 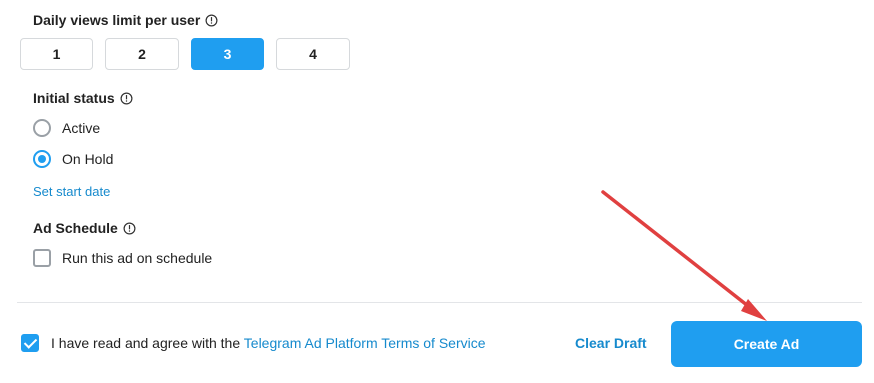 What do you see at coordinates (56, 54) in the screenshot?
I see `views-option-1: 1` at bounding box center [56, 54].